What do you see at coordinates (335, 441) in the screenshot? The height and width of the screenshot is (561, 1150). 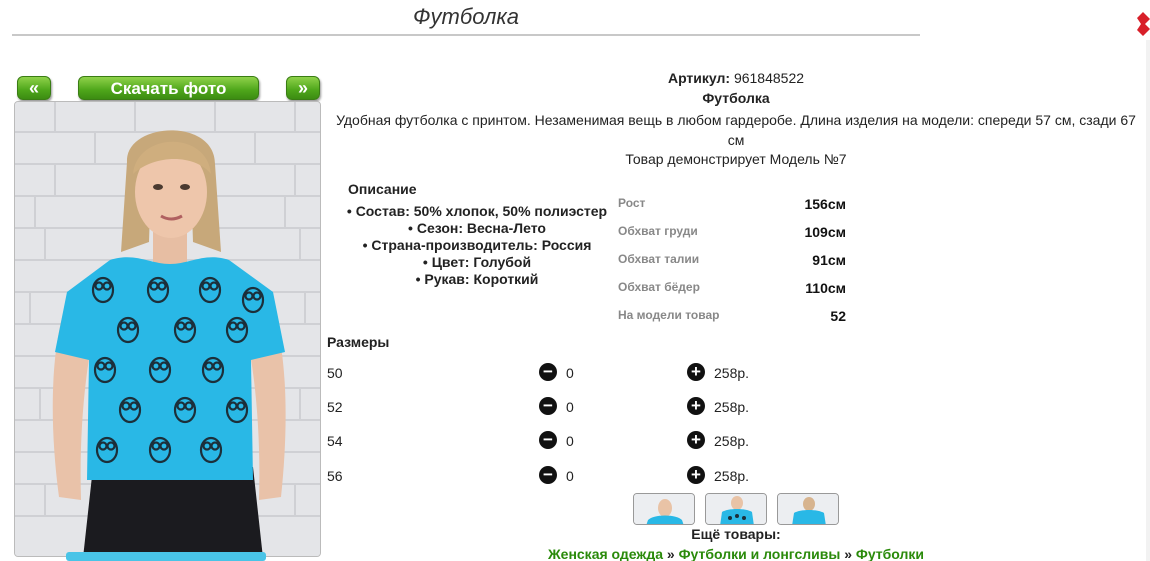 I see `size-label: 54` at bounding box center [335, 441].